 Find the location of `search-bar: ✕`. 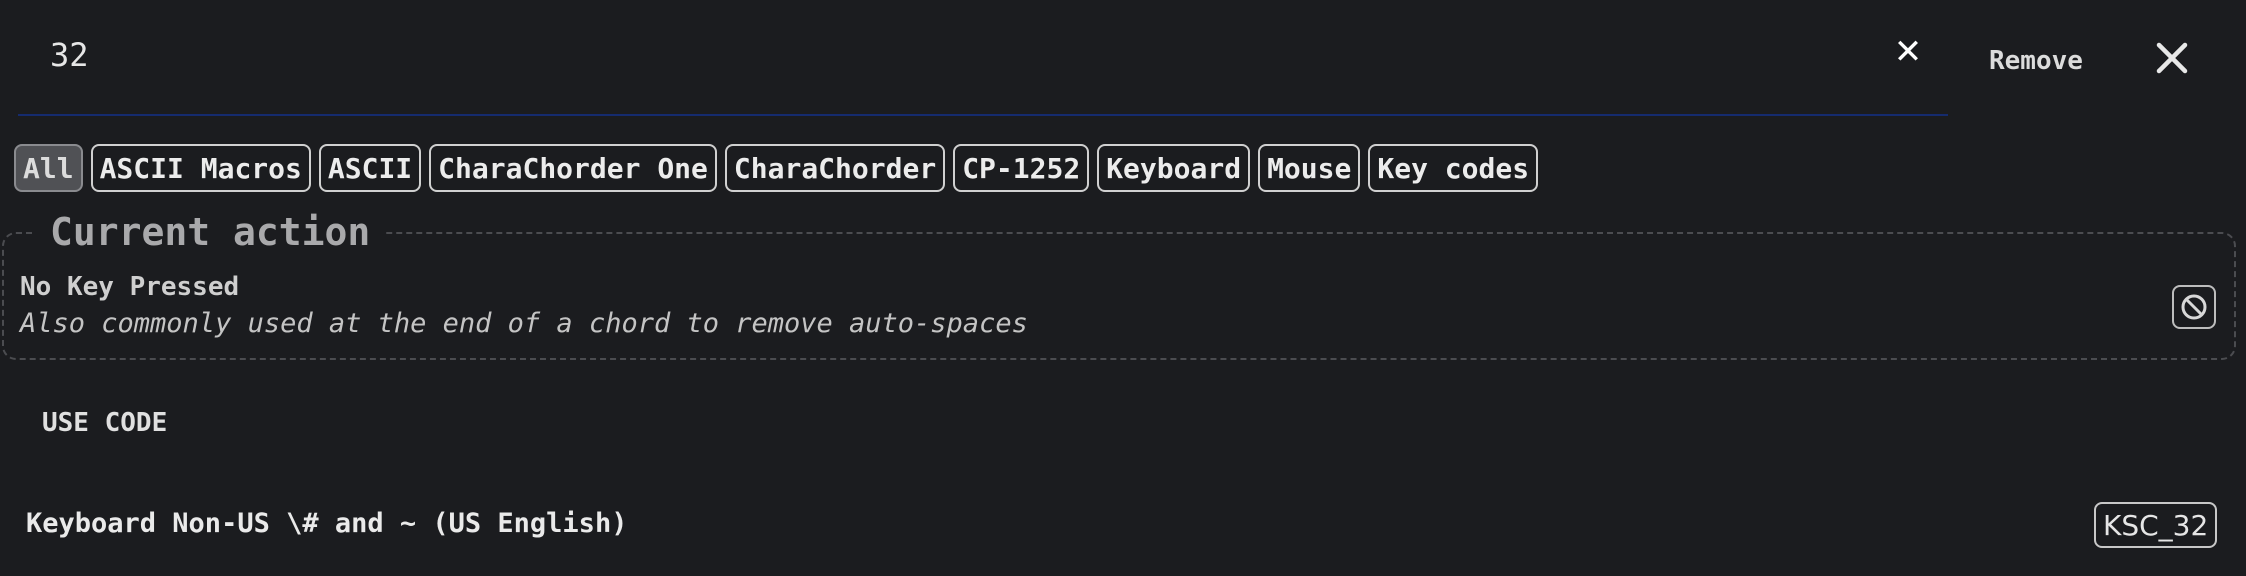

search-bar: ✕ is located at coordinates (983, 67).